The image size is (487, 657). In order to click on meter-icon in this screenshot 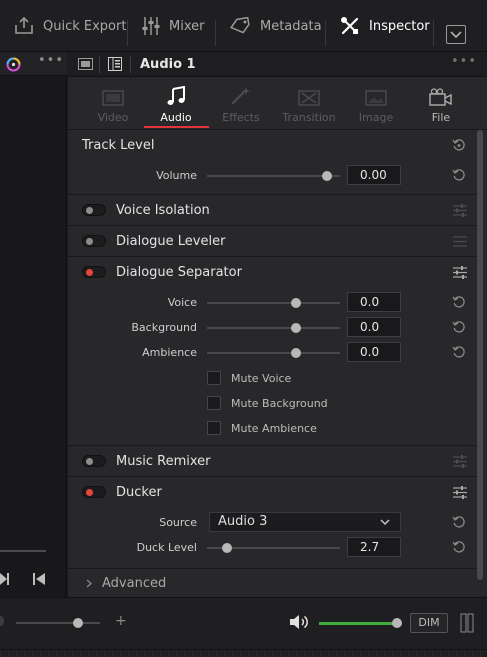, I will do `click(467, 623)`.